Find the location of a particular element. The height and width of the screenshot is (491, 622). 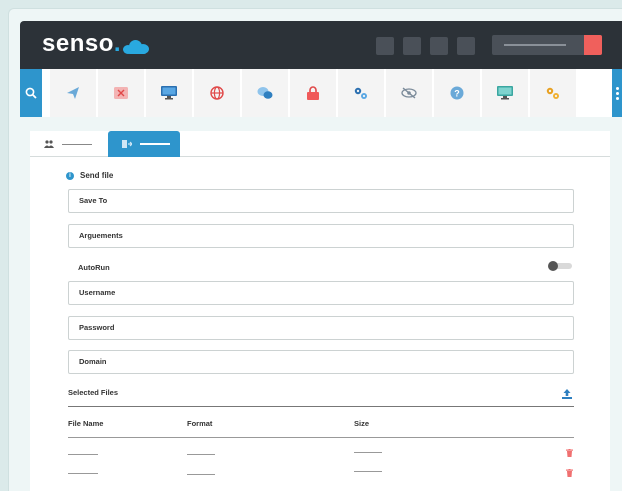

autorun-label: AutoRun is located at coordinates (94, 267).